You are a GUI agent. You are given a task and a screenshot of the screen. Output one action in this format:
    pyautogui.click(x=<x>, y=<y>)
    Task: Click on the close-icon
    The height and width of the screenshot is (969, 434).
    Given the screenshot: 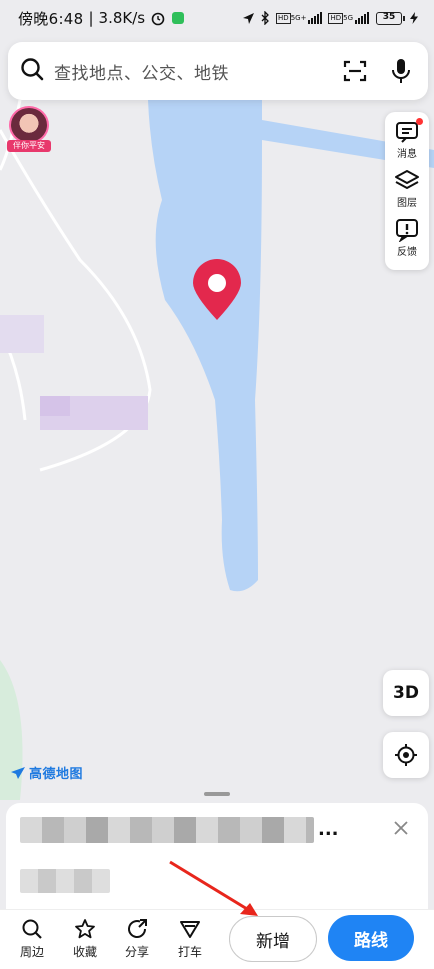 What is the action you would take?
    pyautogui.click(x=401, y=828)
    